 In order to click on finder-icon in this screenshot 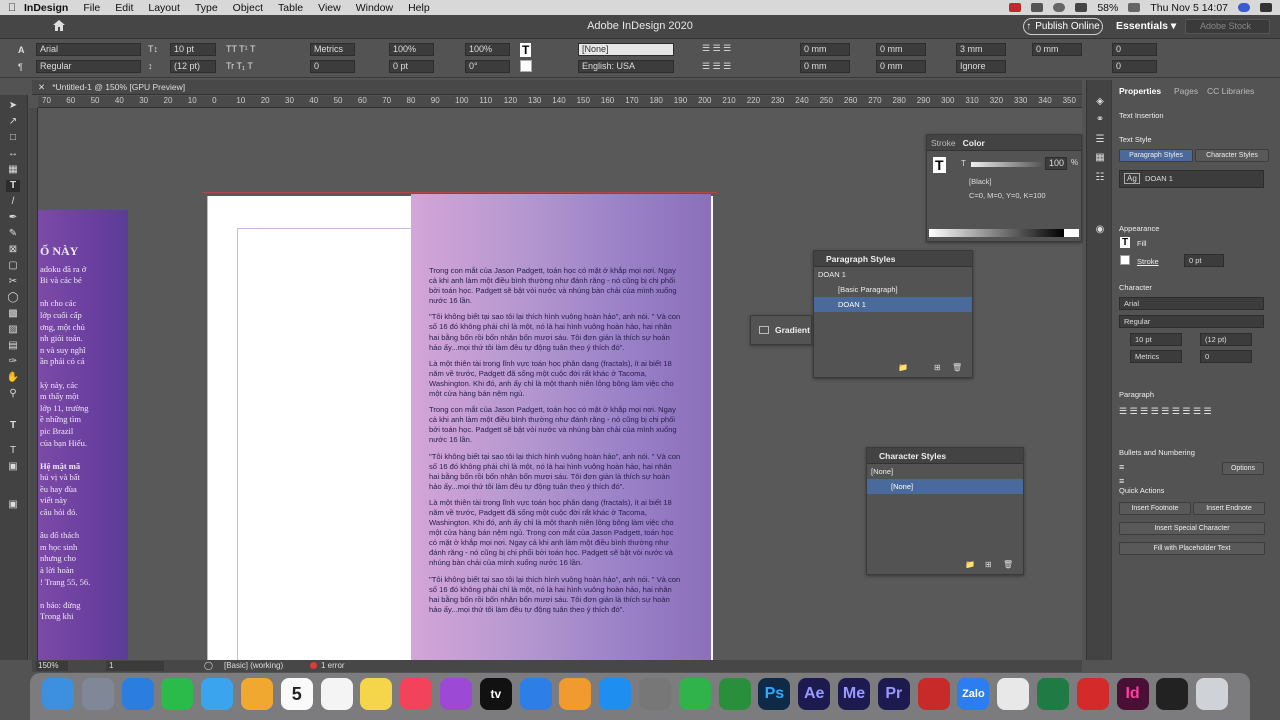, I will do `click(58, 694)`.